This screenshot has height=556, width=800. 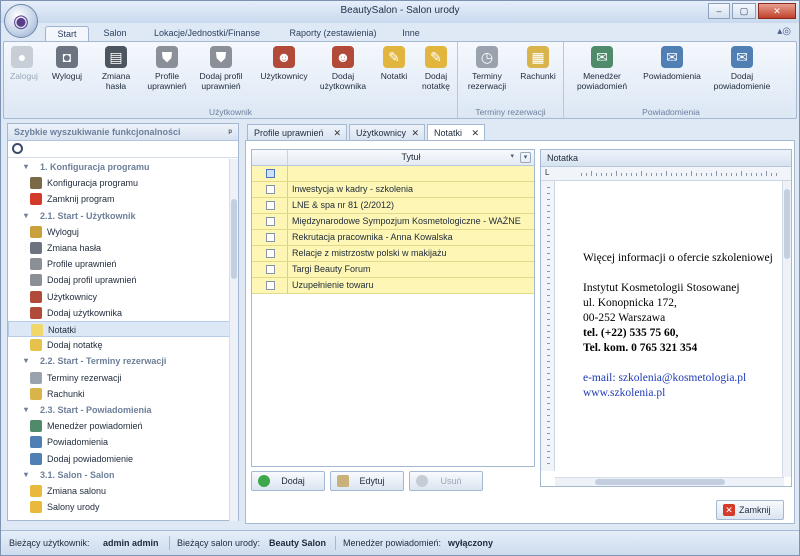 I want to click on tree-item-label: Zamknij program, so click(x=81, y=199).